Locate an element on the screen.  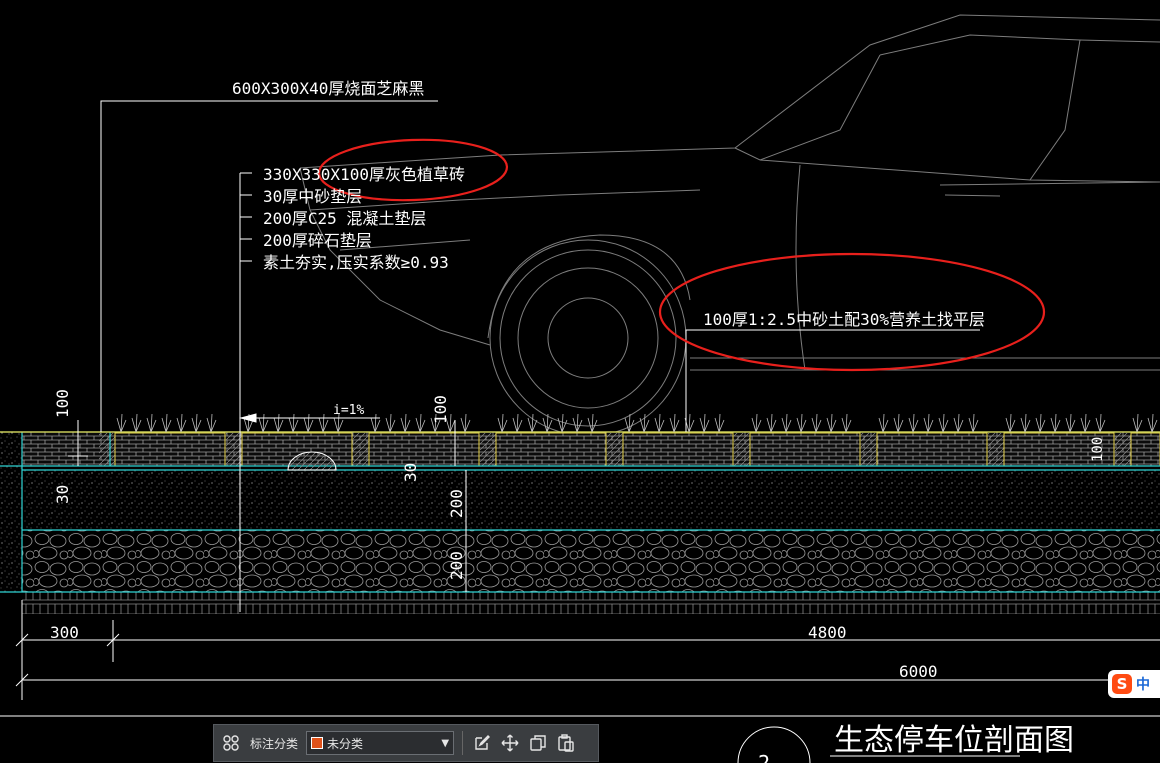
layer-label-3: 200厚C25 混凝土垫层 is located at coordinates (344, 218).